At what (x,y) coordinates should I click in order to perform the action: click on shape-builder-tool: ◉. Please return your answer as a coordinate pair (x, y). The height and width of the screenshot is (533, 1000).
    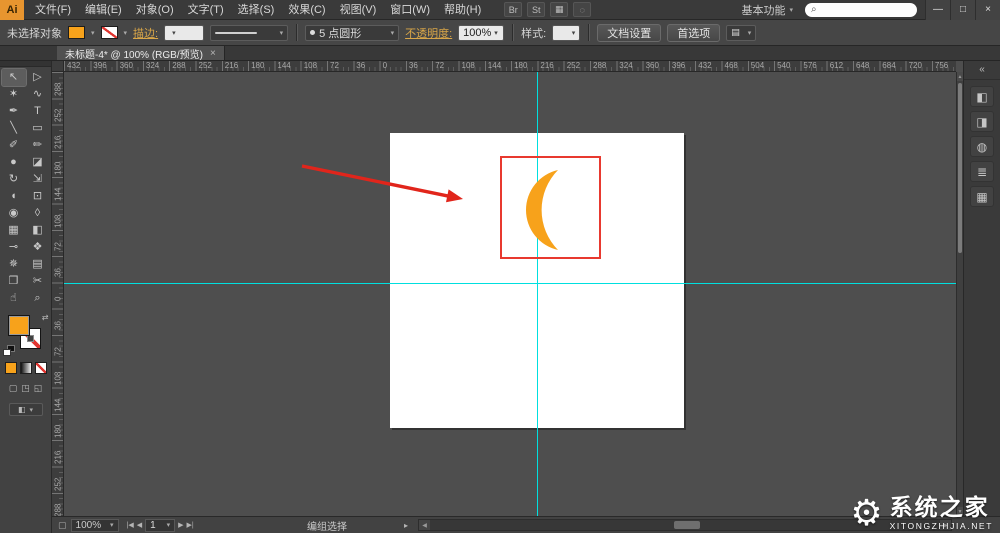
    Looking at the image, I should click on (14, 213).